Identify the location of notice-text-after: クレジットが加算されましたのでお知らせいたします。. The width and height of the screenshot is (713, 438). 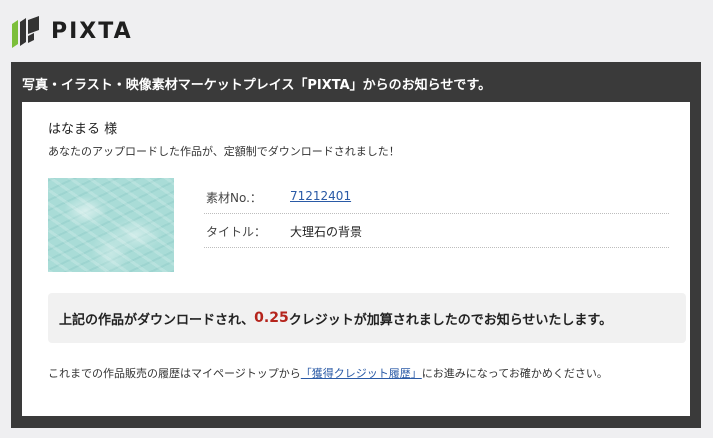
(450, 320).